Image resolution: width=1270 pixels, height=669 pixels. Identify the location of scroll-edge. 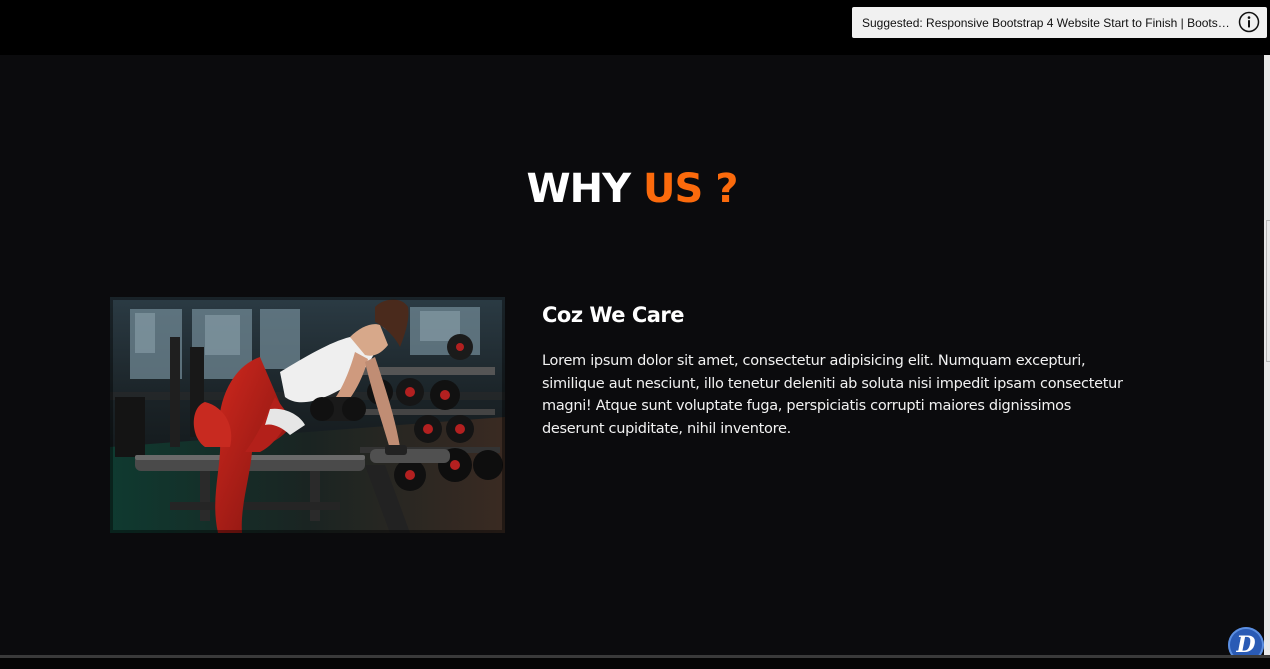
(1267, 355).